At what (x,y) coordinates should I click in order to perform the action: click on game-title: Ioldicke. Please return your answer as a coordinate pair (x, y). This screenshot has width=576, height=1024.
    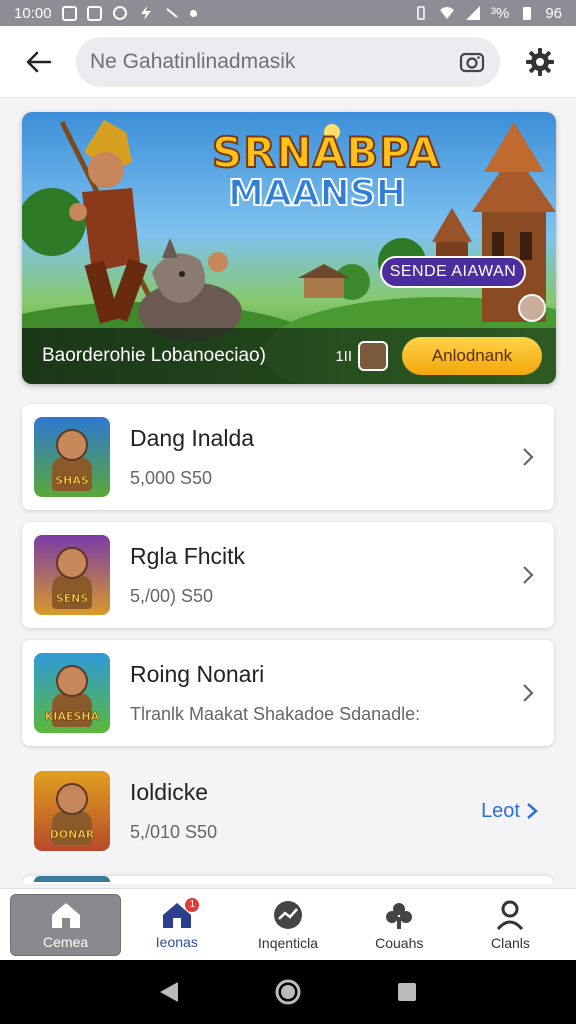
    Looking at the image, I should click on (169, 792).